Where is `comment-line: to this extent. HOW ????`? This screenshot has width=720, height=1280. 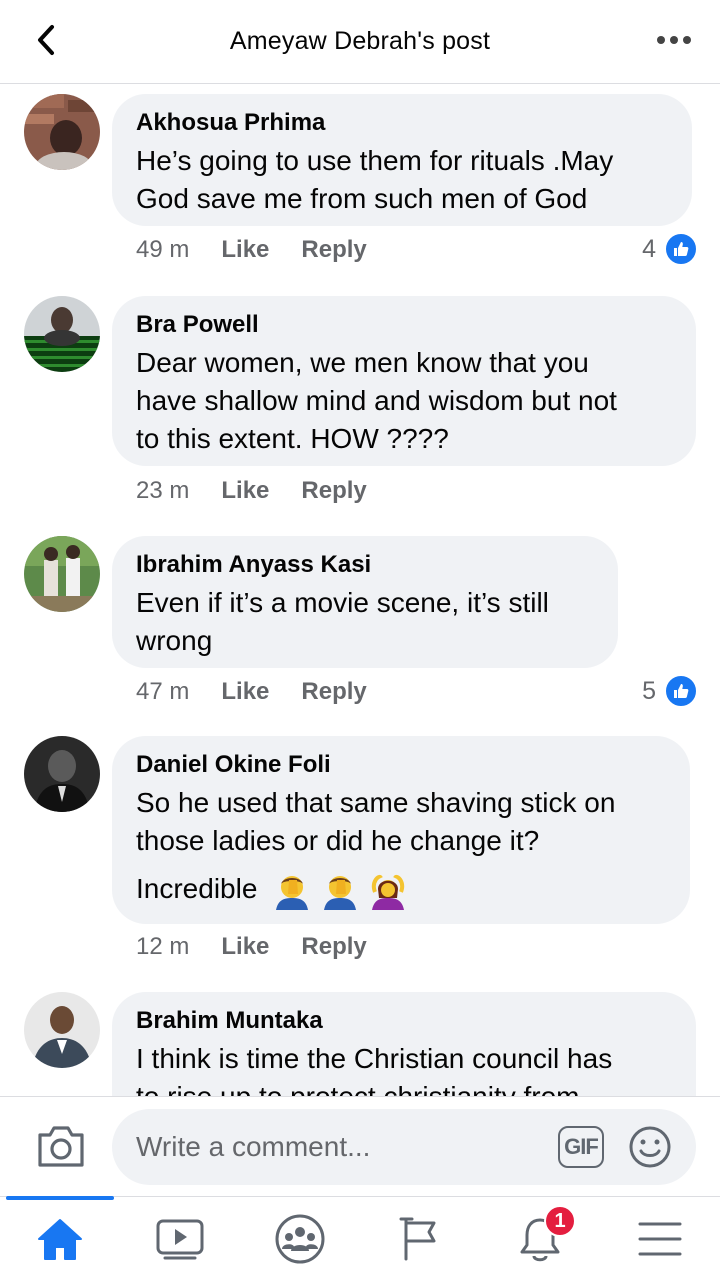 comment-line: to this extent. HOW ???? is located at coordinates (292, 438).